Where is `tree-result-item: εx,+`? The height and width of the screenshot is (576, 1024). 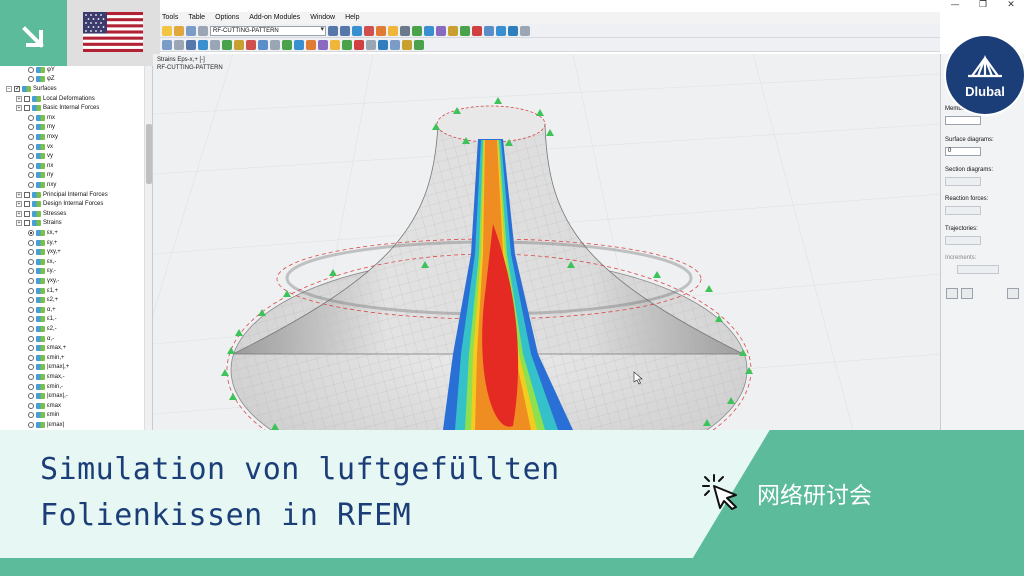
tree-result-item: εx,+ is located at coordinates (43, 233).